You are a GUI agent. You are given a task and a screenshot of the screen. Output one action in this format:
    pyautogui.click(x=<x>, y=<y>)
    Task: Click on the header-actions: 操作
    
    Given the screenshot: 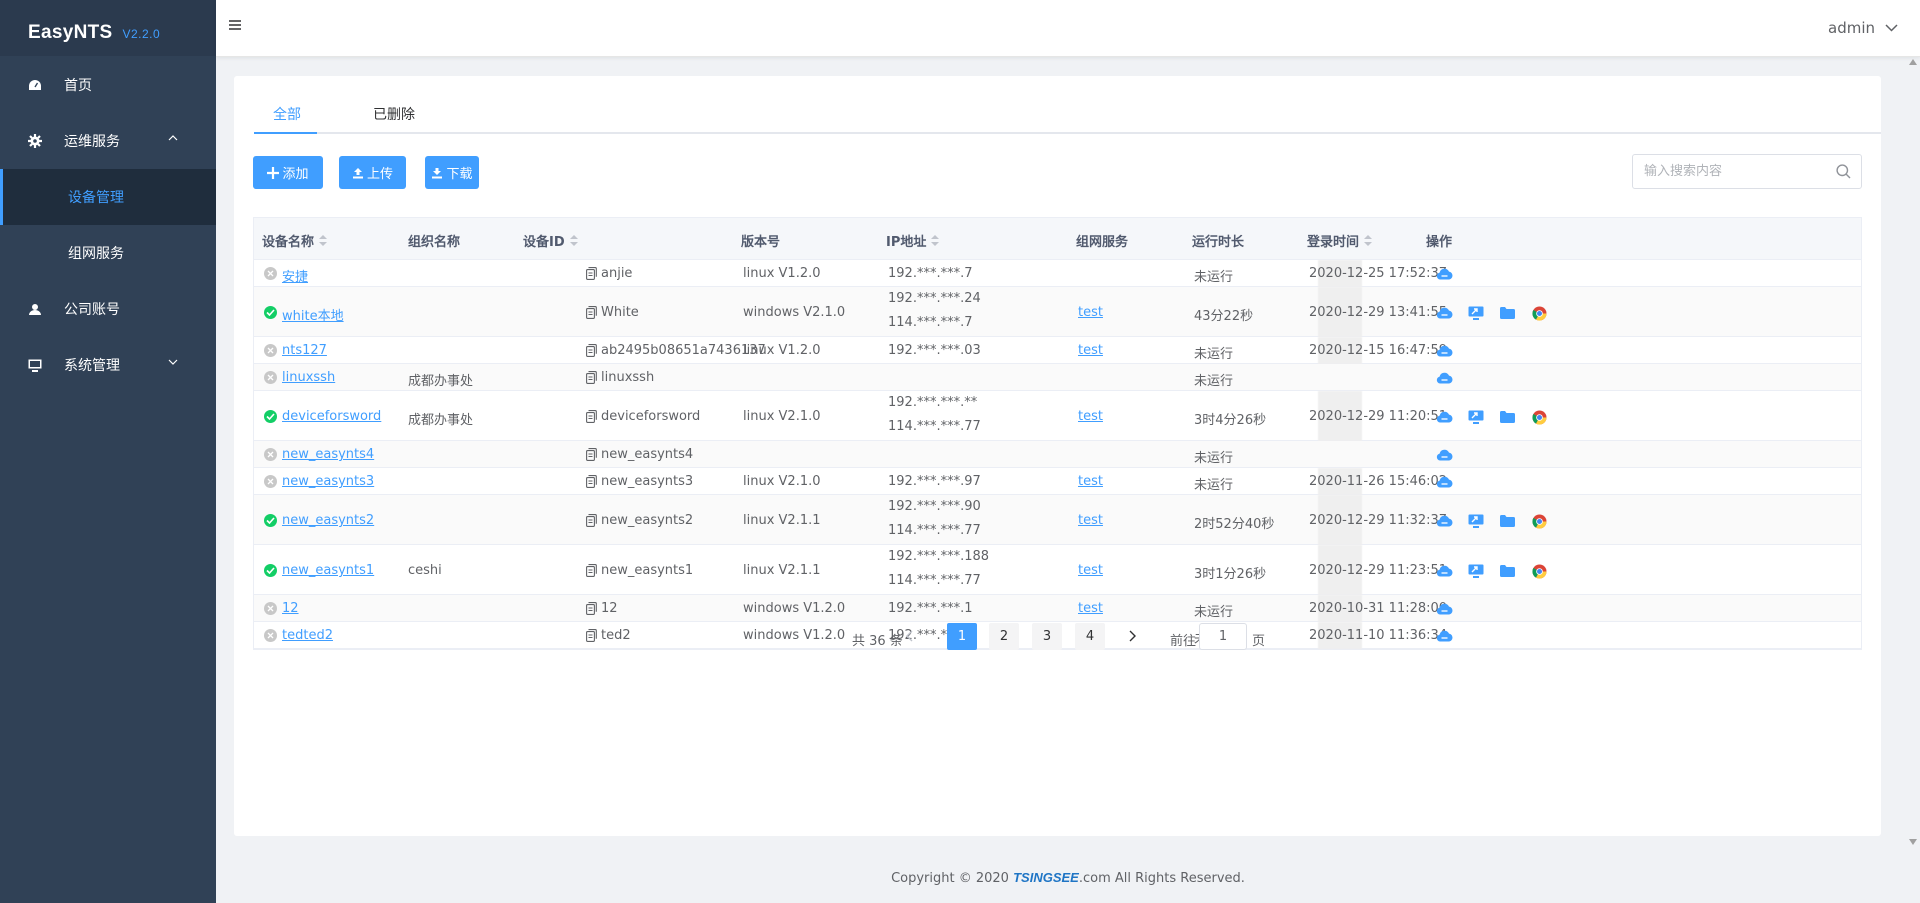 What is the action you would take?
    pyautogui.click(x=1439, y=240)
    